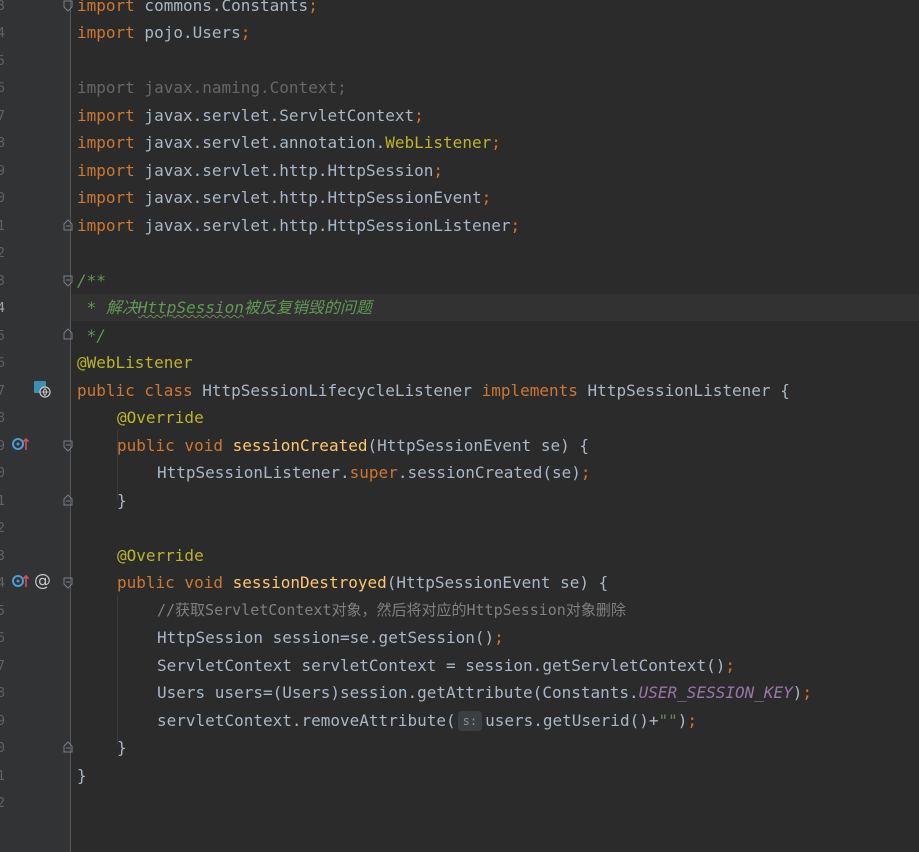 The height and width of the screenshot is (852, 919). I want to click on doc-text: * 解决, so click(107, 307).